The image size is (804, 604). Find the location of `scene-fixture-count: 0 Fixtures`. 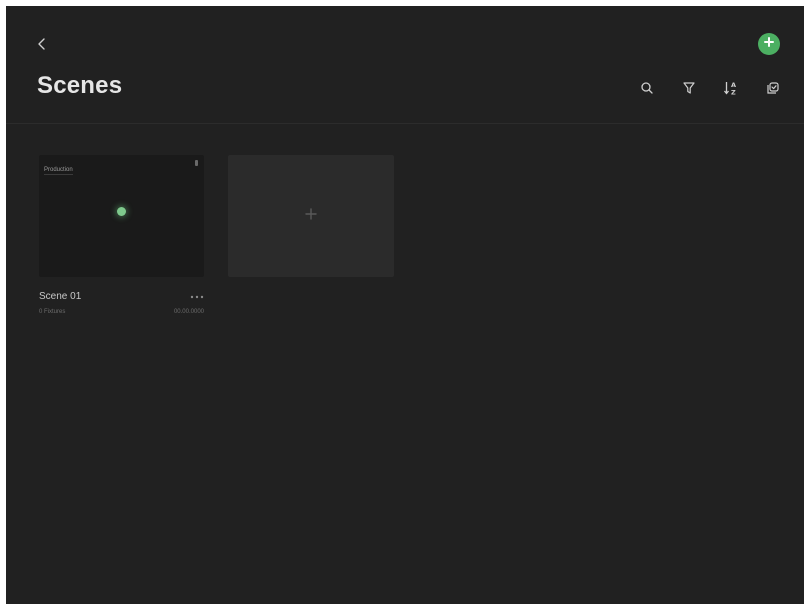

scene-fixture-count: 0 Fixtures is located at coordinates (52, 312).